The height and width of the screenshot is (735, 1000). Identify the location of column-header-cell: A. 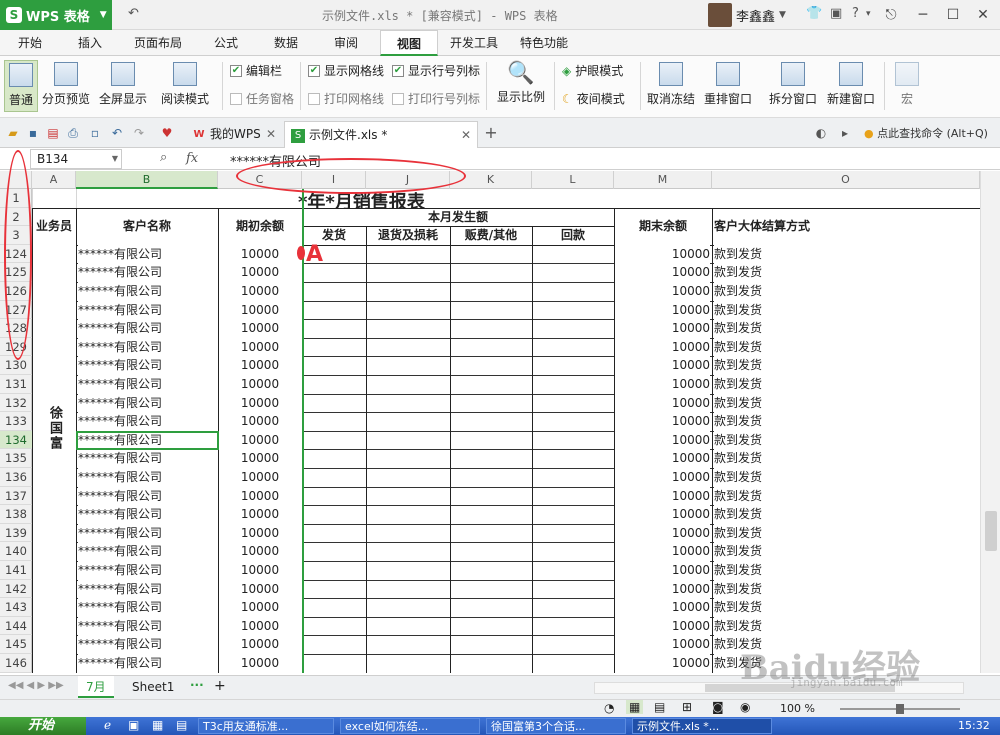
(54, 180).